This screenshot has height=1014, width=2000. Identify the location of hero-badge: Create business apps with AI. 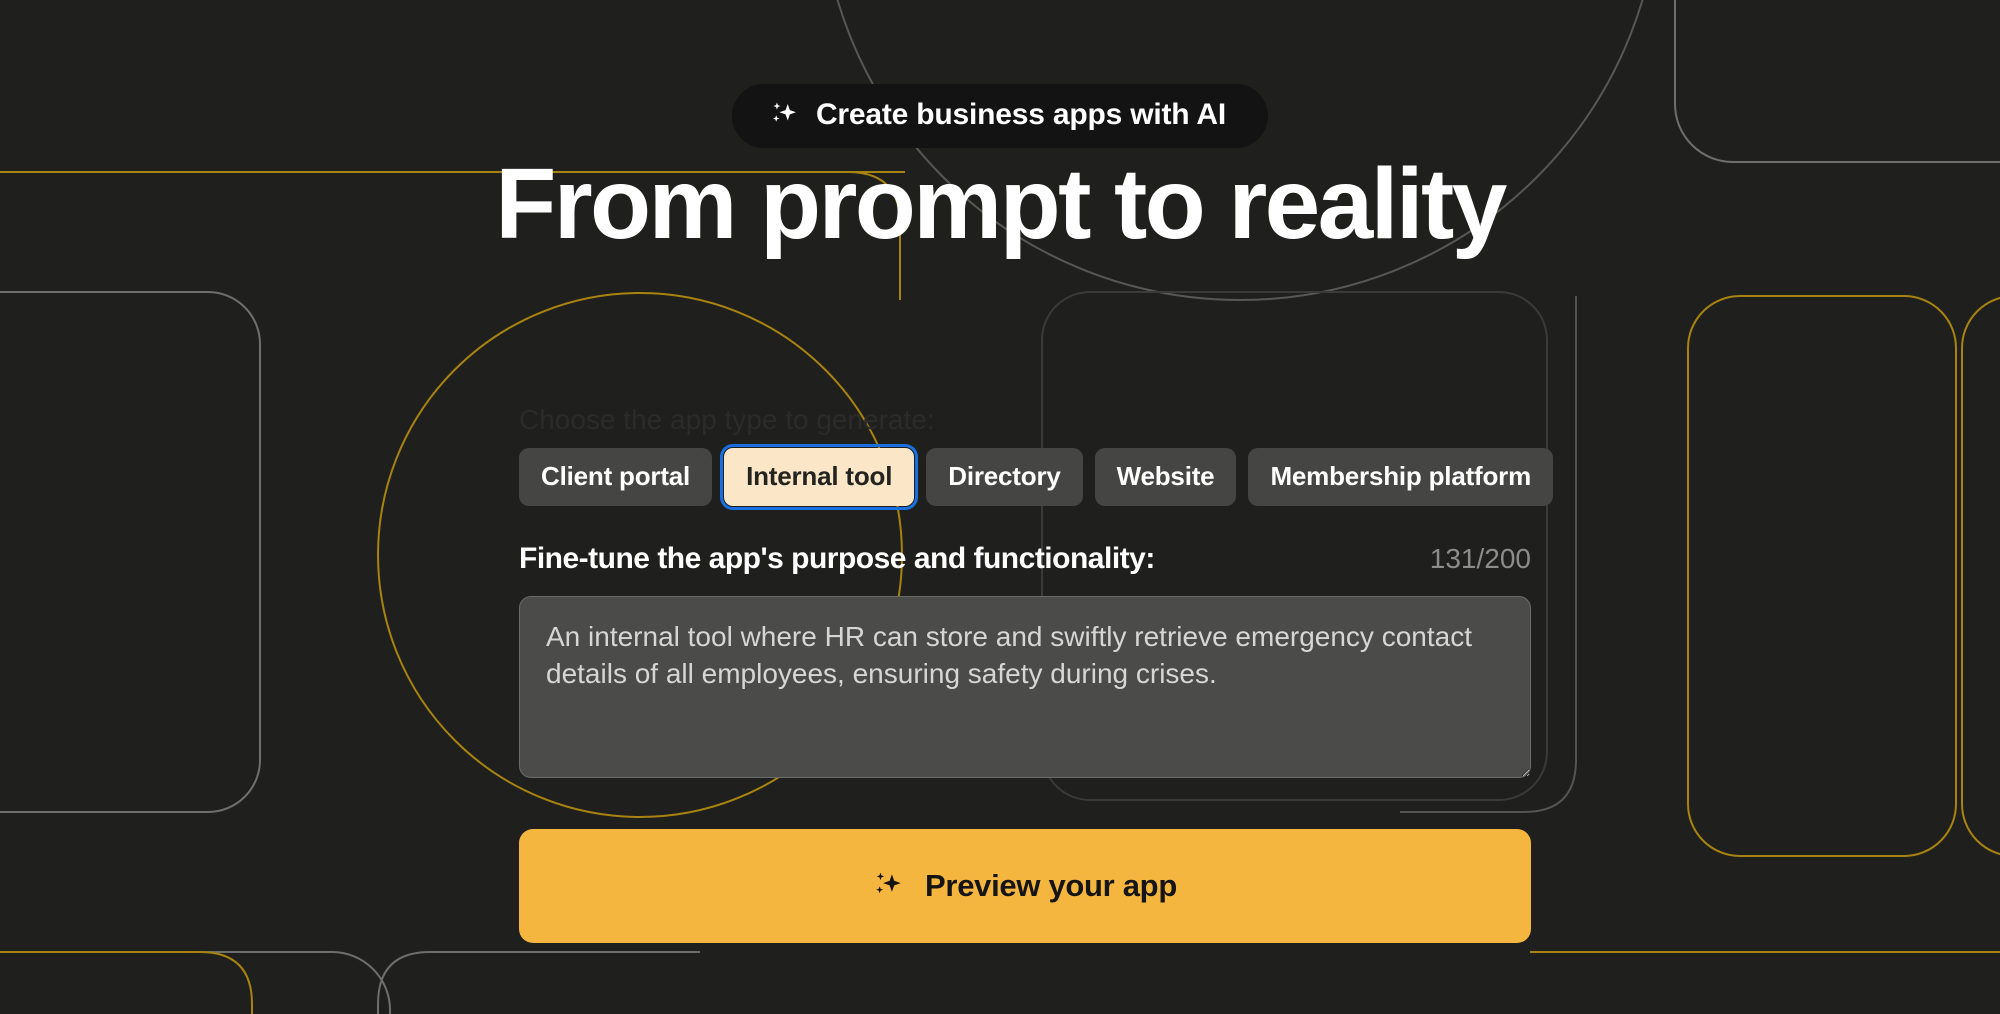
(1000, 116).